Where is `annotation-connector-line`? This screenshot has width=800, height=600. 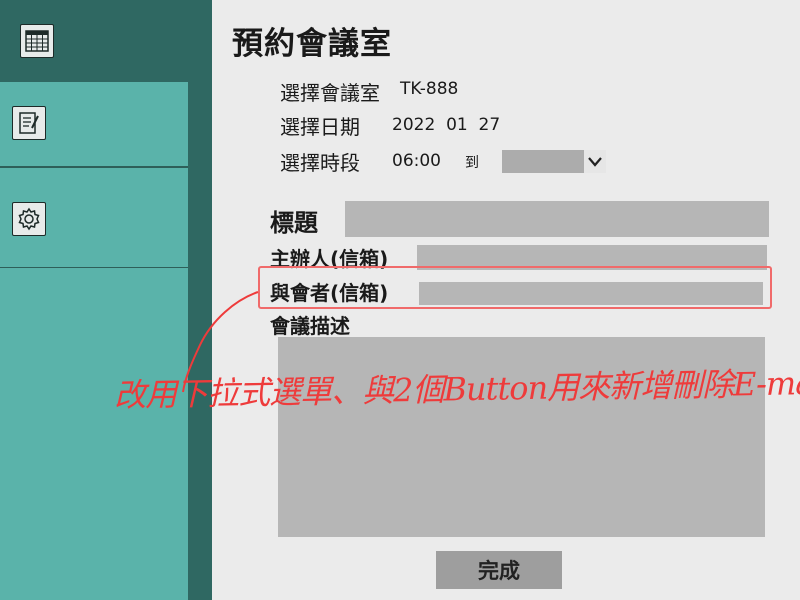 annotation-connector-line is located at coordinates (220, 342).